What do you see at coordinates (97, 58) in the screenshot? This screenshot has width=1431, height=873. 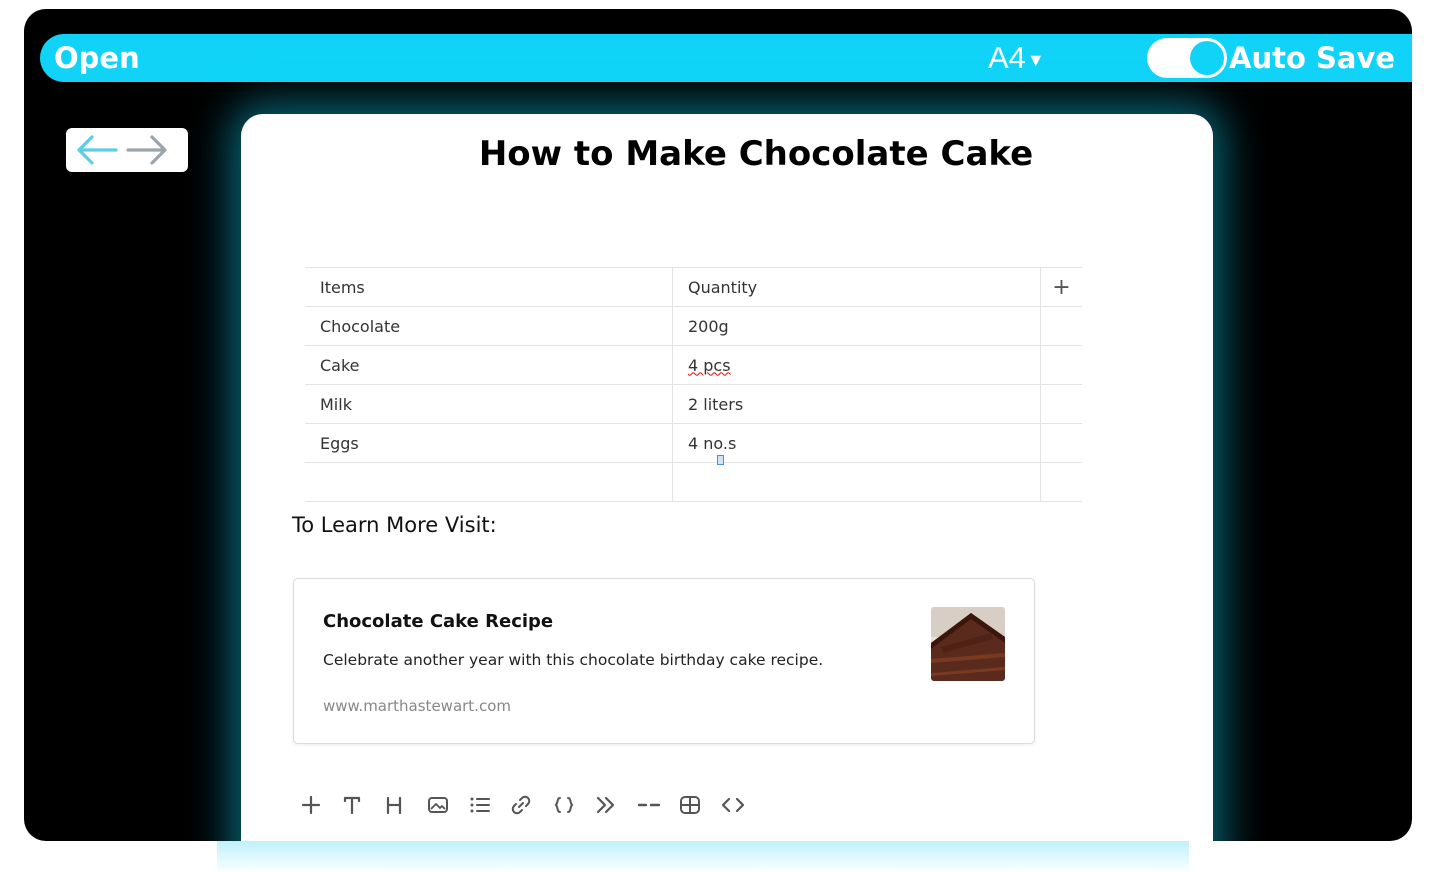 I see `open-button: Open` at bounding box center [97, 58].